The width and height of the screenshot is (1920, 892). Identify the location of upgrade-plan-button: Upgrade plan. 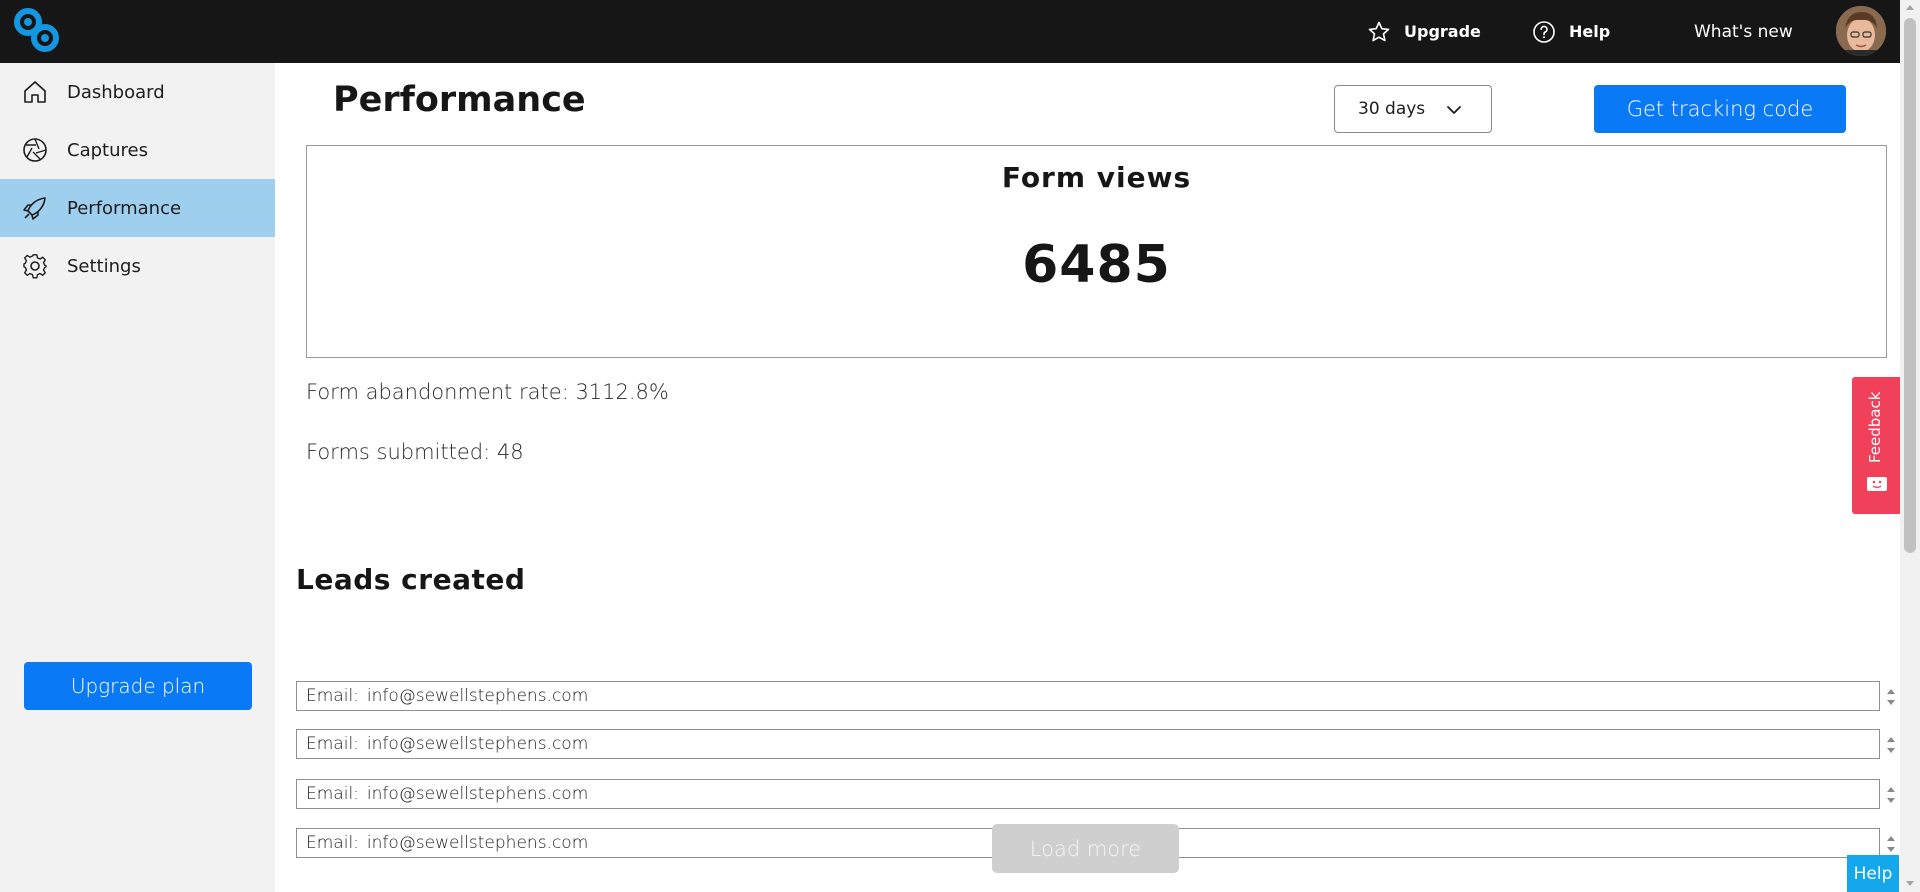
(138, 686).